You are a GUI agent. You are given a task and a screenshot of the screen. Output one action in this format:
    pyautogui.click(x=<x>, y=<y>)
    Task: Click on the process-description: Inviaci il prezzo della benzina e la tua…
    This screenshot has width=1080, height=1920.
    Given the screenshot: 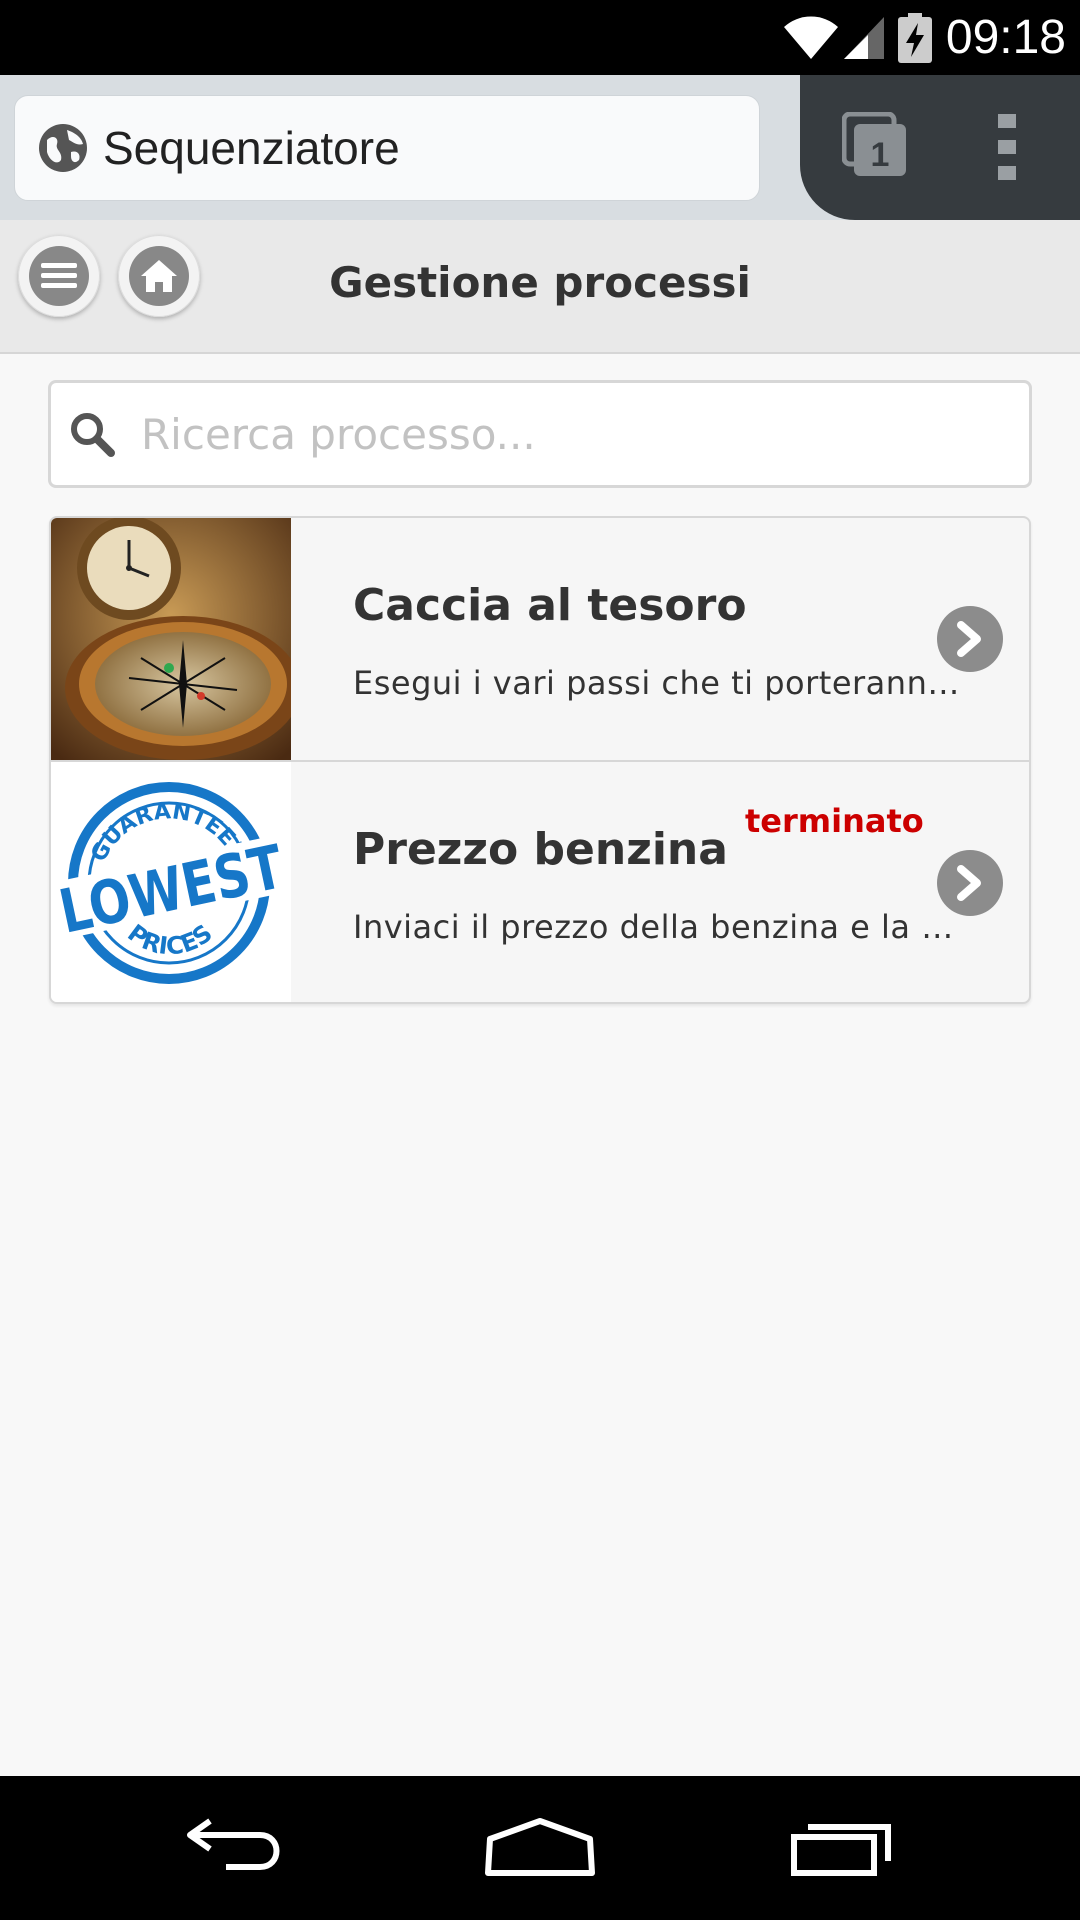 What is the action you would take?
    pyautogui.click(x=658, y=927)
    